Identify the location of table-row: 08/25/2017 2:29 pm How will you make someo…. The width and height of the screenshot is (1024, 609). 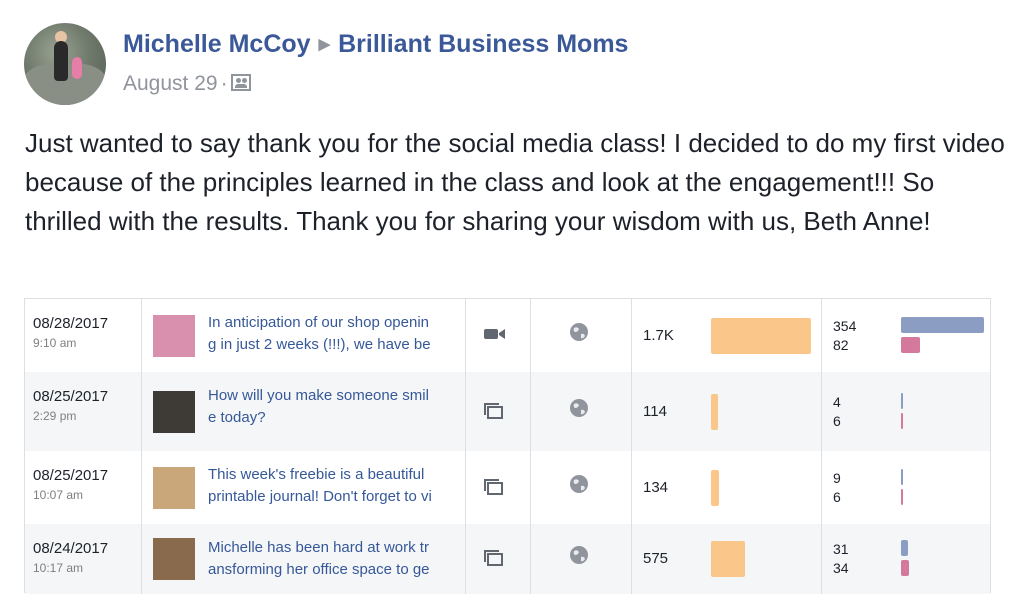
(507, 411).